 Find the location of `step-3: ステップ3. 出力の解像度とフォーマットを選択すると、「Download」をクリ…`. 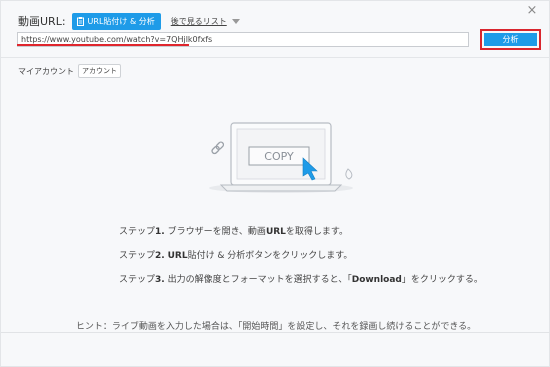

step-3: ステップ3. 出力の解像度とフォーマットを選択すると、「Download」をクリ… is located at coordinates (301, 280).